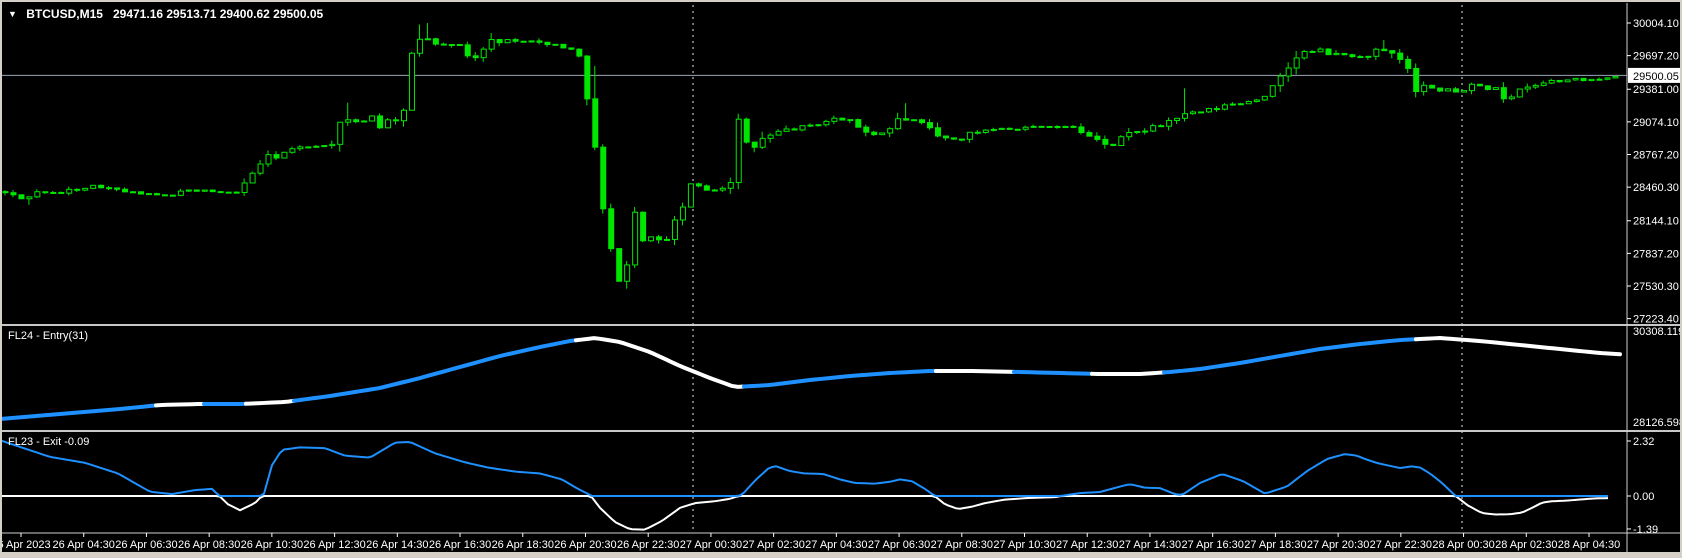 Image resolution: width=1682 pixels, height=558 pixels. What do you see at coordinates (1656, 222) in the screenshot?
I see `price-axis-label: 28144.10` at bounding box center [1656, 222].